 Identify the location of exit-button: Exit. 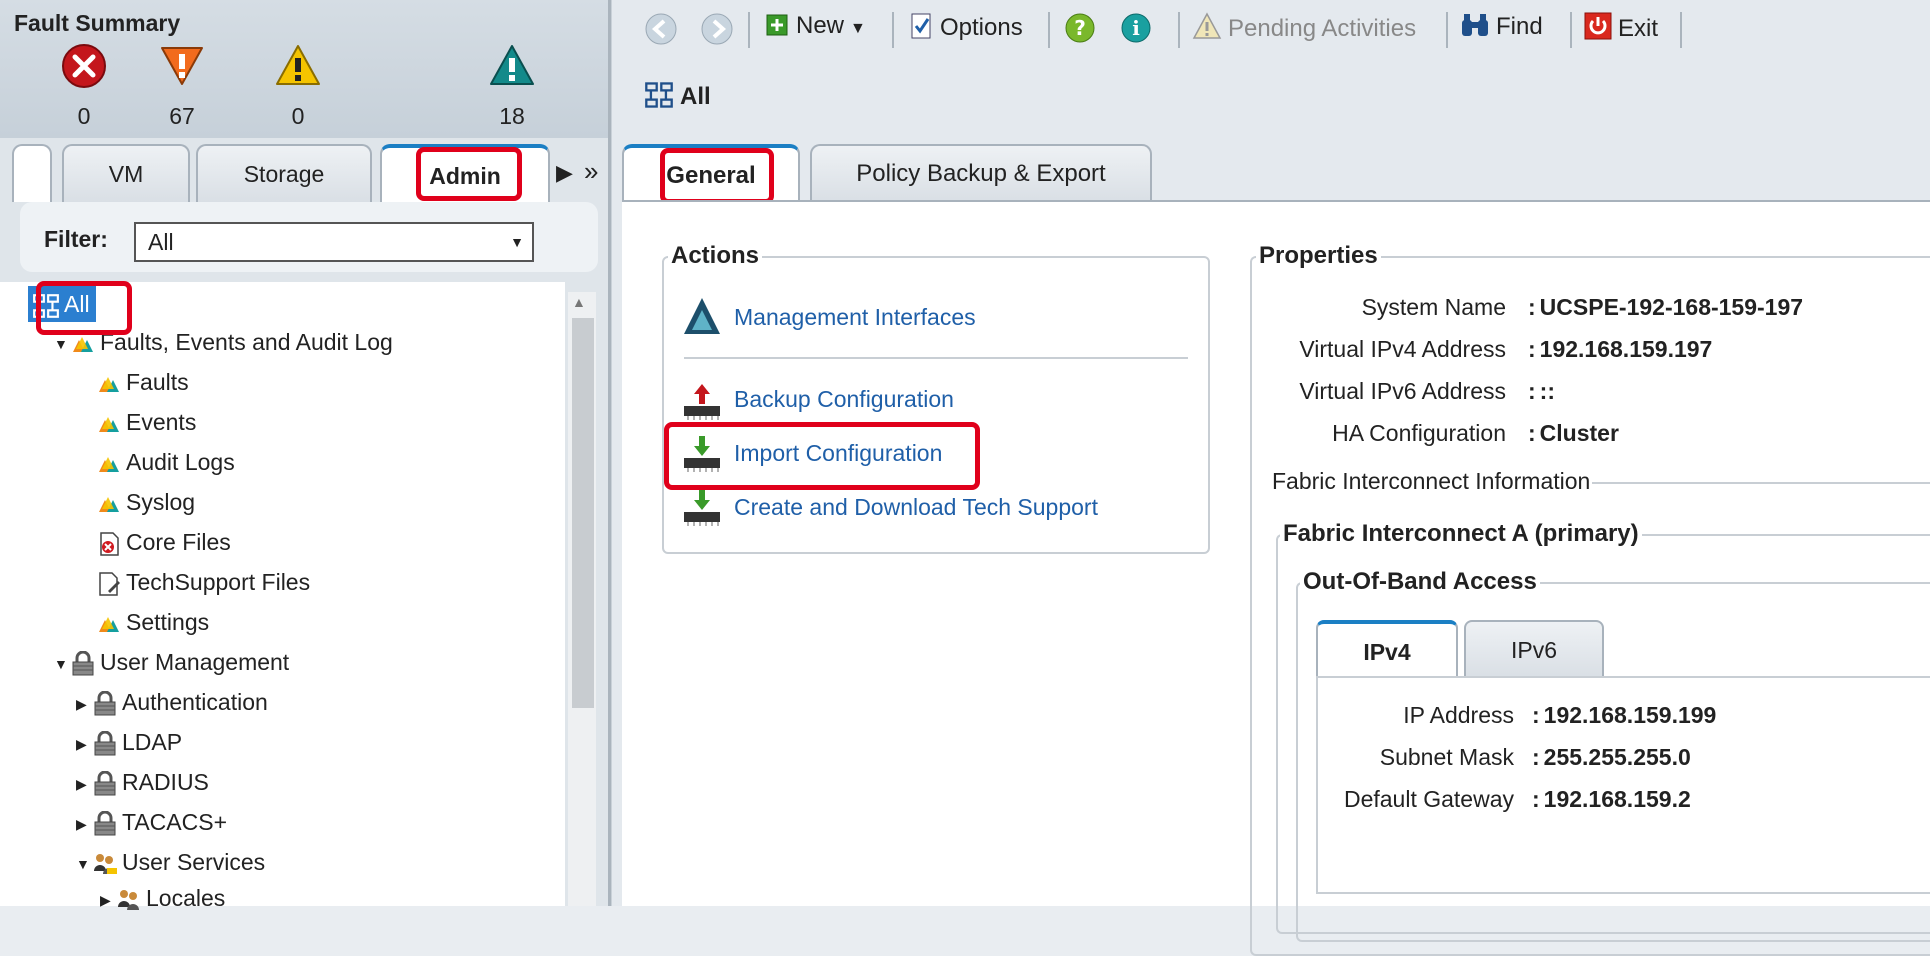
(1621, 27).